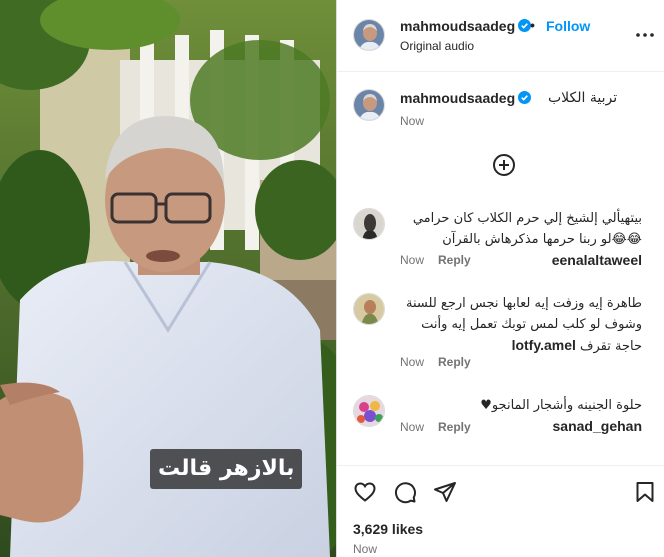 The image size is (664, 557). I want to click on likes-count: 3,629 likes, so click(388, 529).